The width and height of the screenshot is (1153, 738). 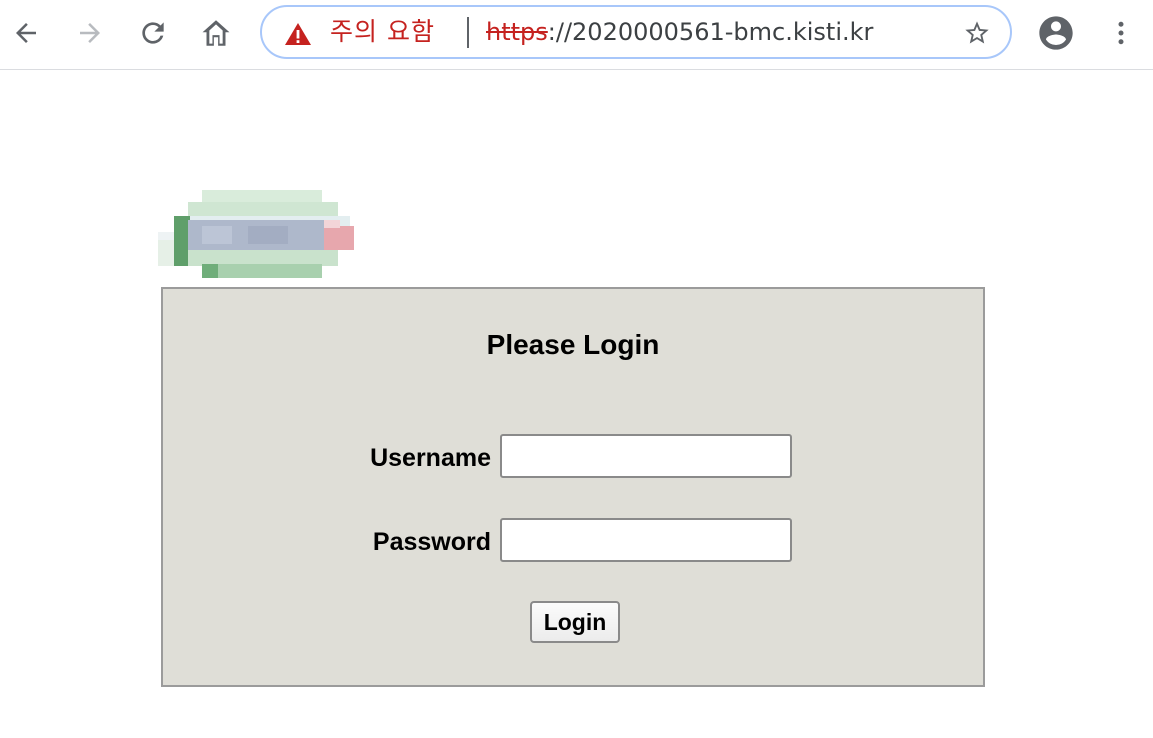 I want to click on back-button, so click(x=26, y=33).